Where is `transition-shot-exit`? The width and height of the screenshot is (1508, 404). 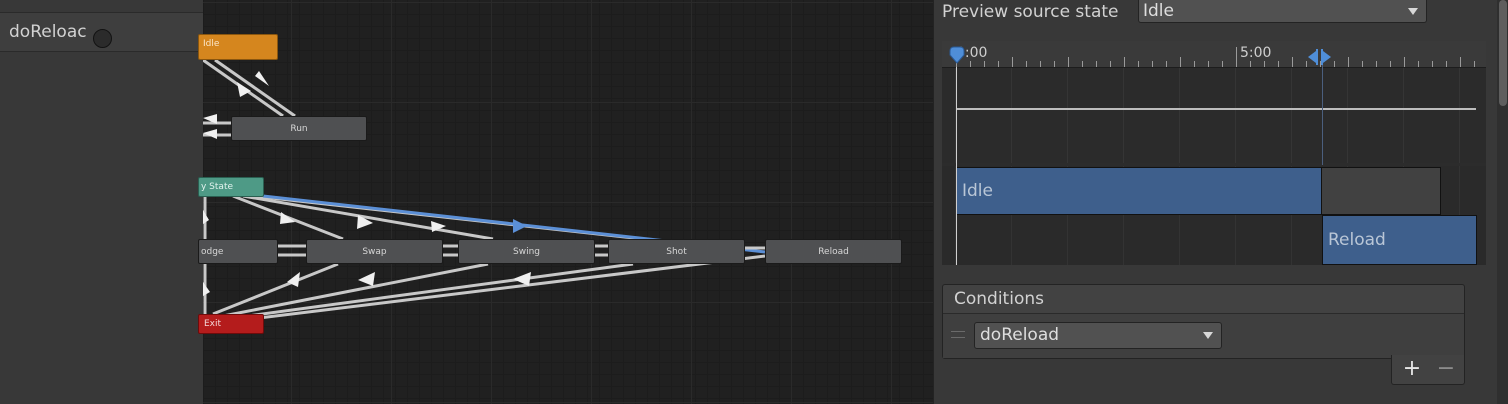 transition-shot-exit is located at coordinates (433, 291).